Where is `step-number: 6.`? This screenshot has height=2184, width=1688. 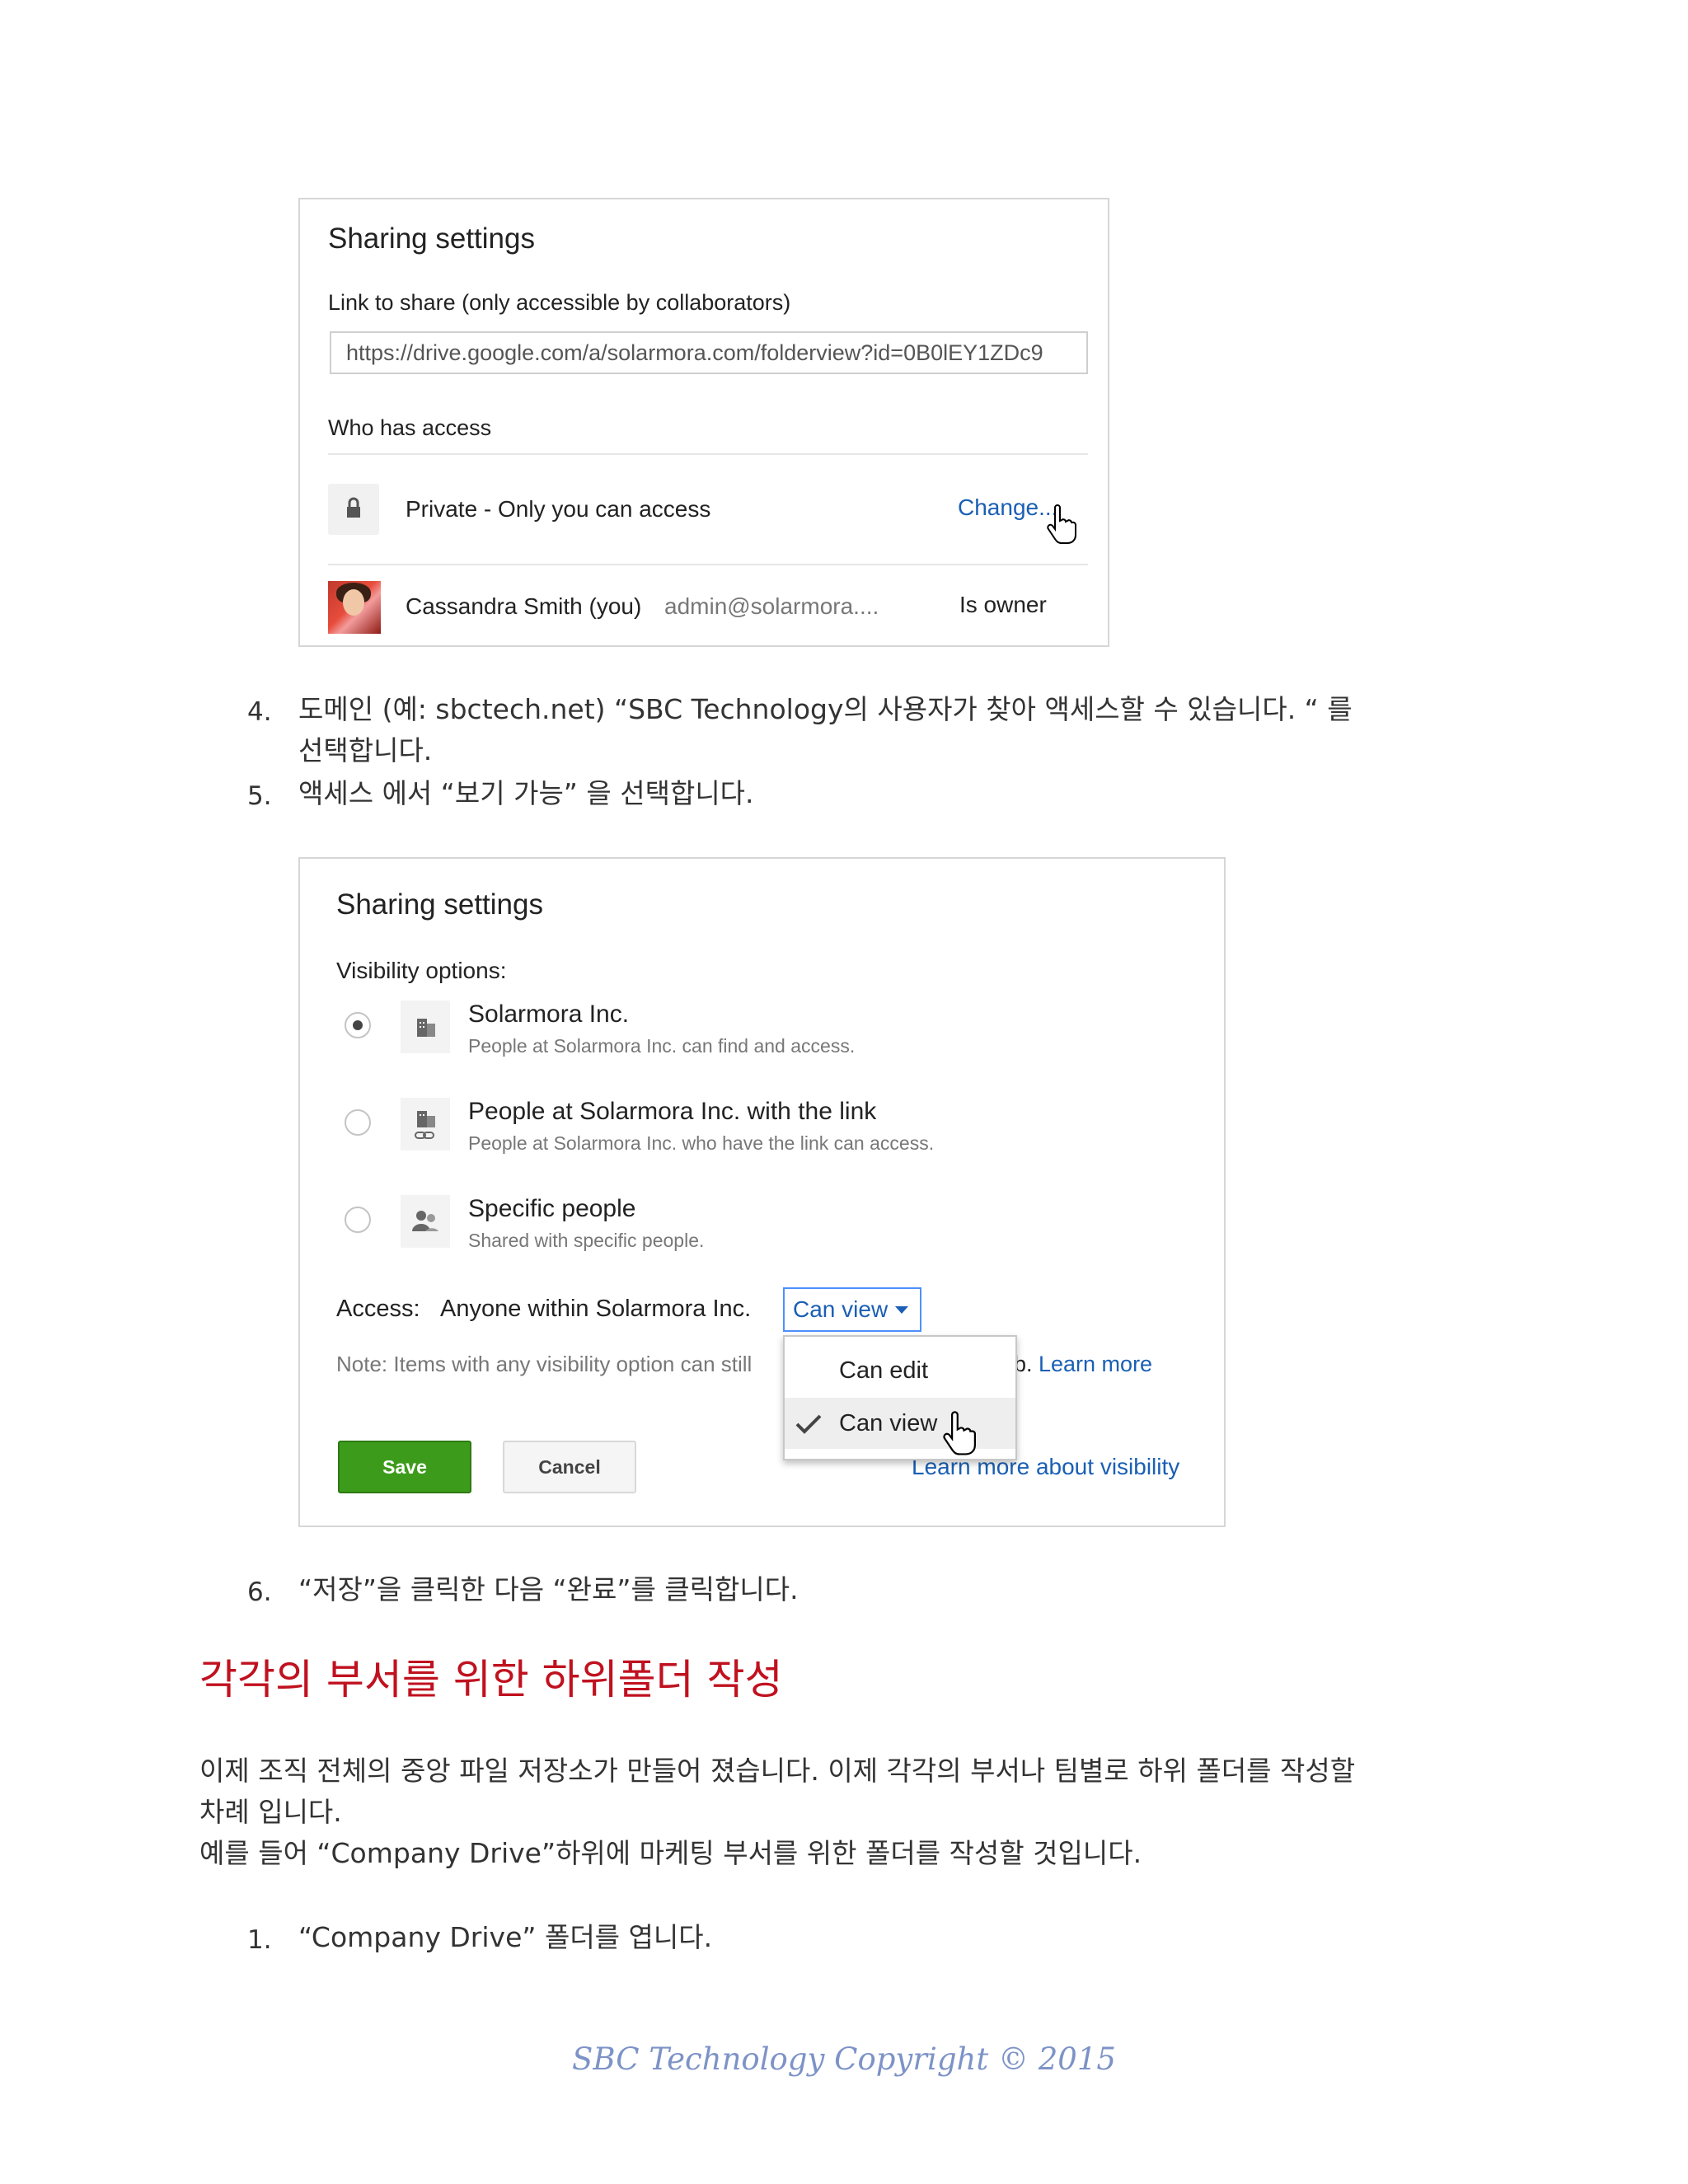
step-number: 6. is located at coordinates (259, 1592).